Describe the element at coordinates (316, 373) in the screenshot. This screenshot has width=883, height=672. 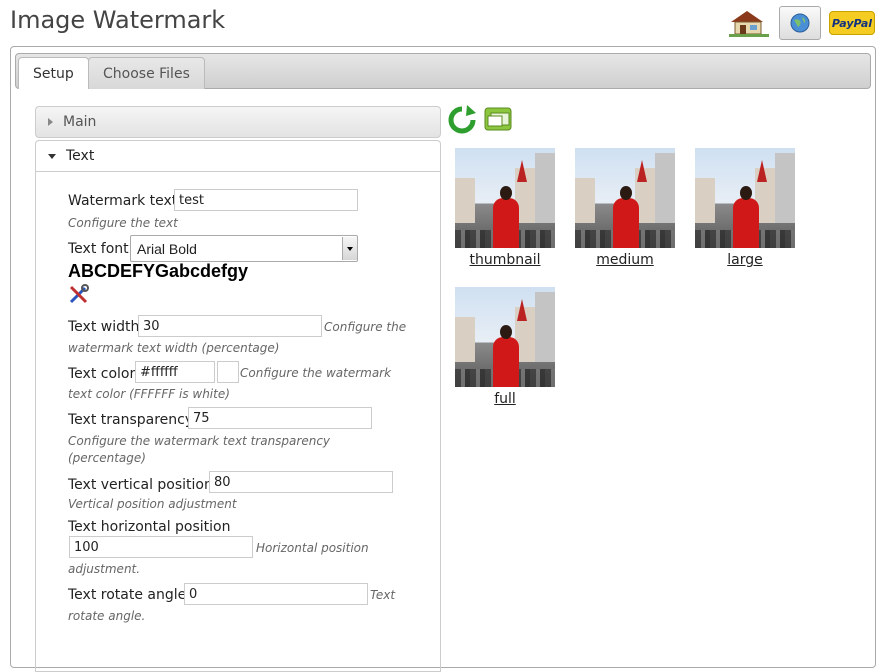
I see `text-color-hint-1: Configure the watermark` at that location.